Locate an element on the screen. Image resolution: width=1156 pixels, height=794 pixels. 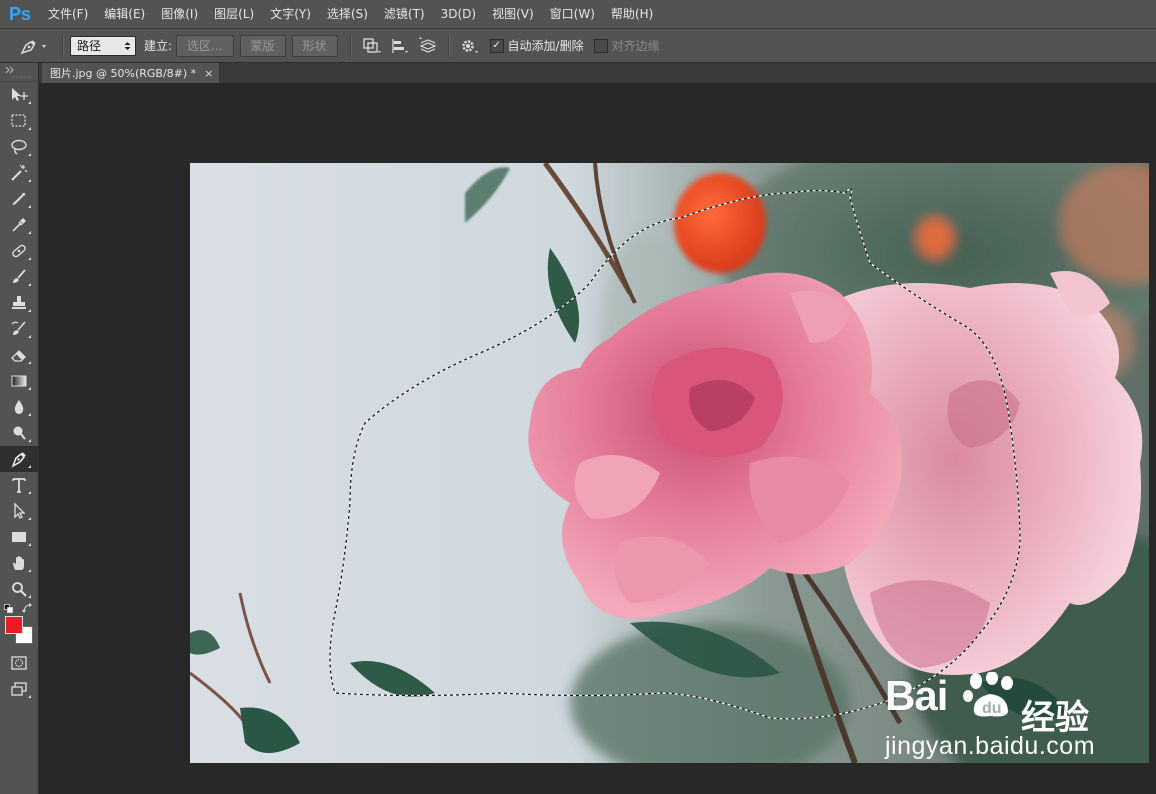
path-selection-arrow-icon is located at coordinates (20, 510).